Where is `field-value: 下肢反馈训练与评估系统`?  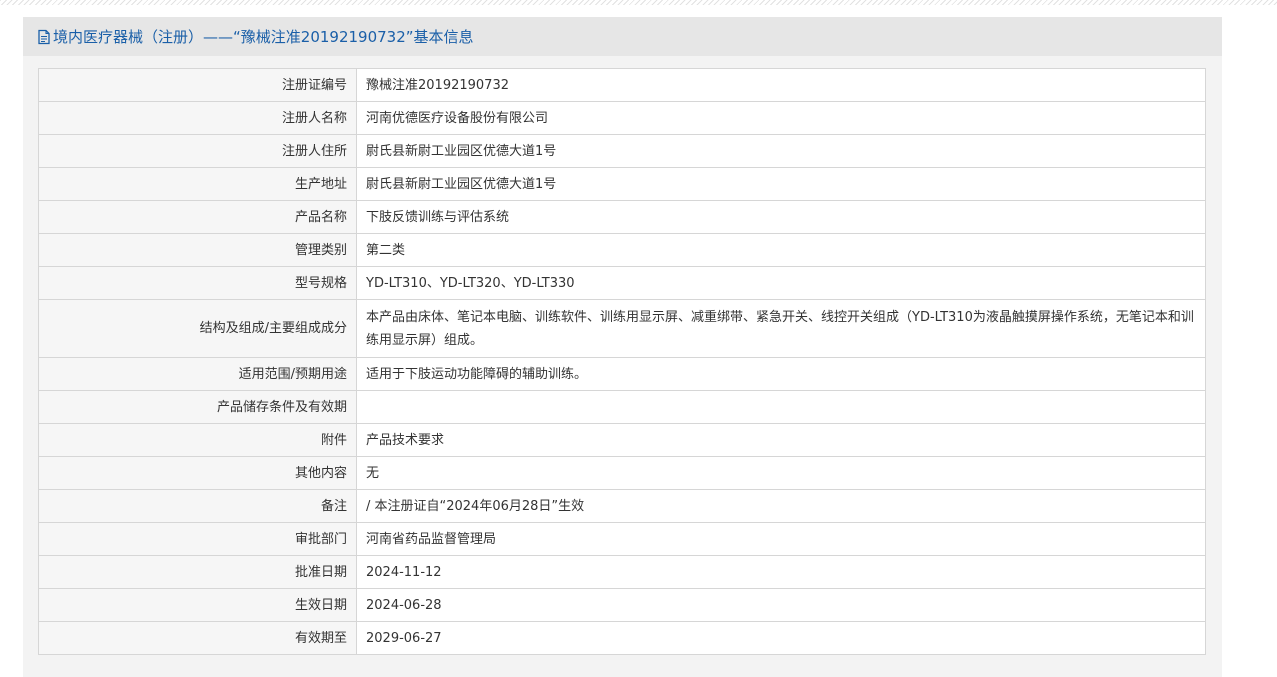 field-value: 下肢反馈训练与评估系统 is located at coordinates (781, 217).